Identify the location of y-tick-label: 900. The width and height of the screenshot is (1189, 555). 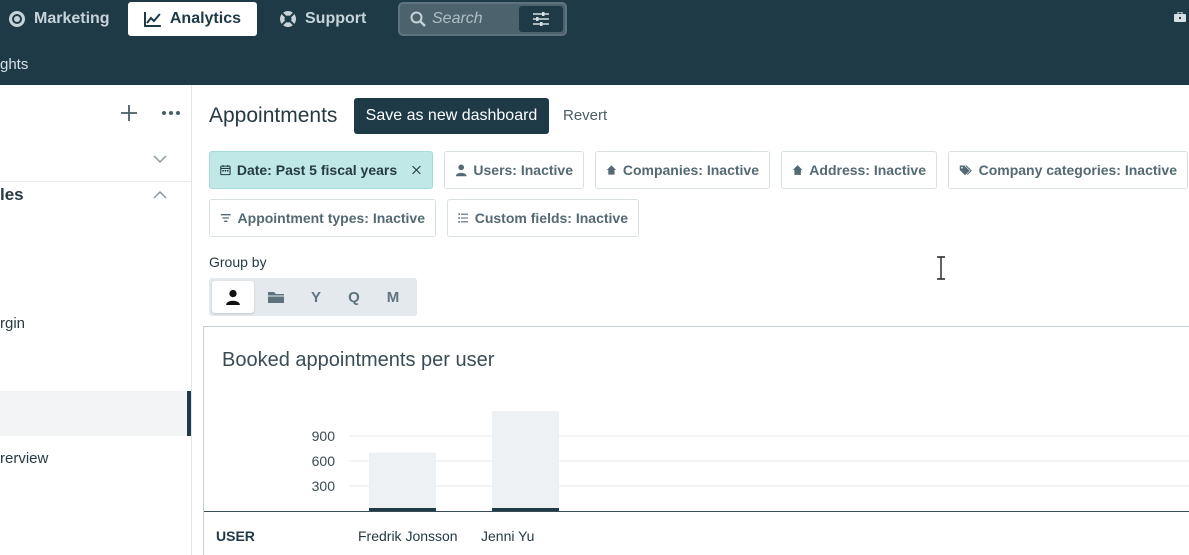
(324, 436).